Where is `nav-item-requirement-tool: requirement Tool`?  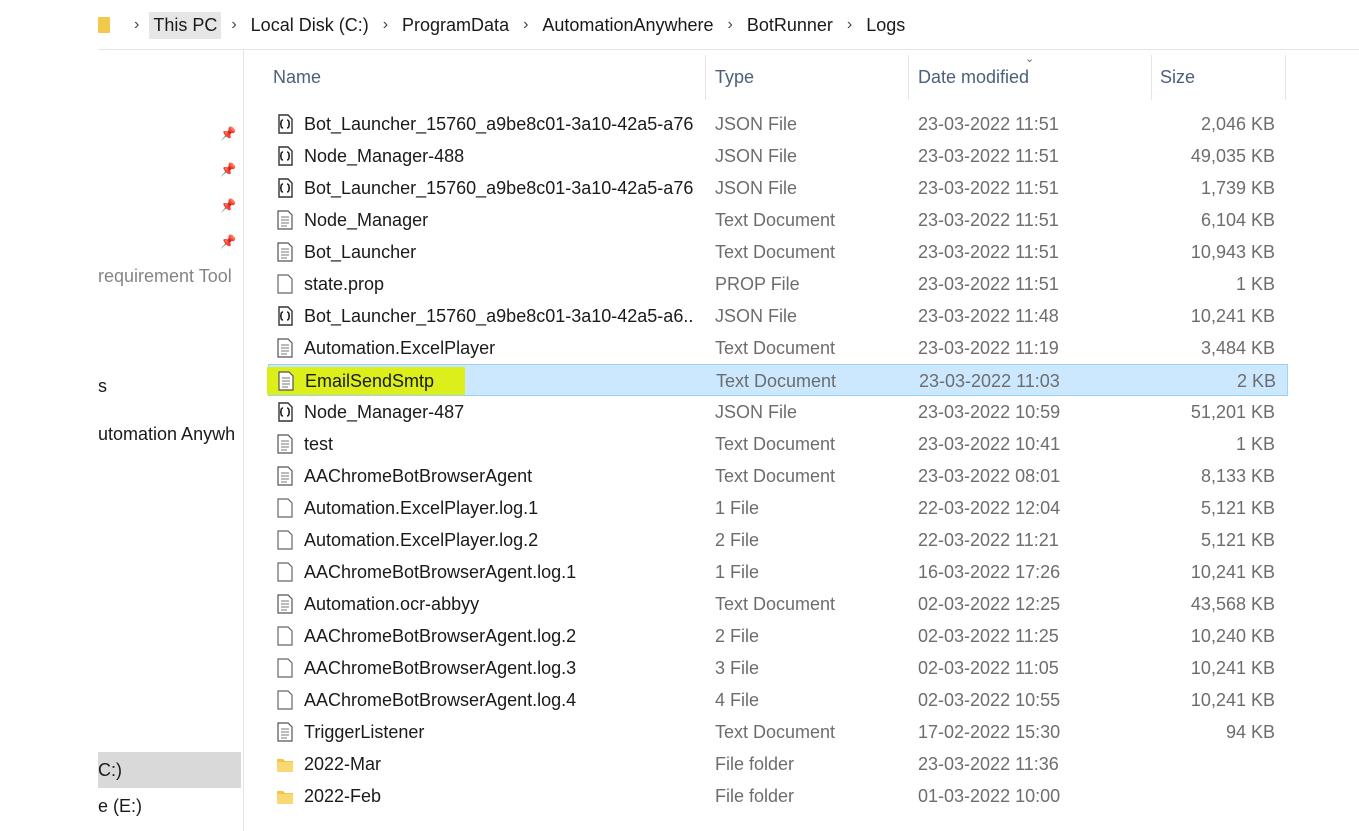 nav-item-requirement-tool: requirement Tool is located at coordinates (165, 276).